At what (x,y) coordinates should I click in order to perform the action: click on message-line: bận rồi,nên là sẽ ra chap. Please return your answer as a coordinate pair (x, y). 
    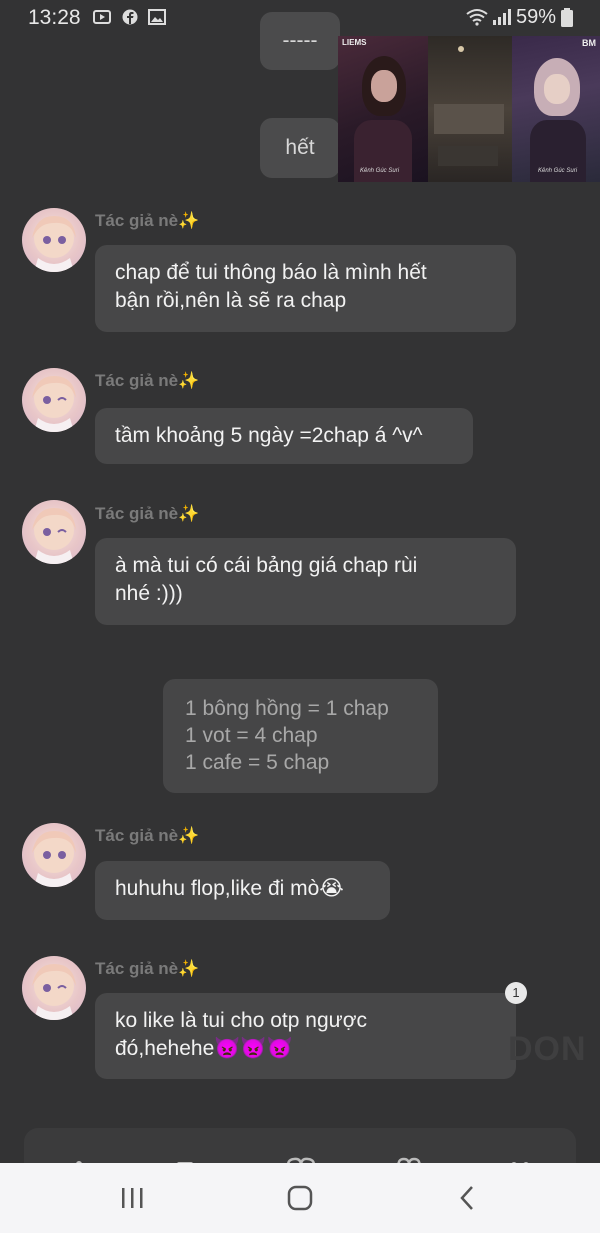
    Looking at the image, I should click on (231, 300).